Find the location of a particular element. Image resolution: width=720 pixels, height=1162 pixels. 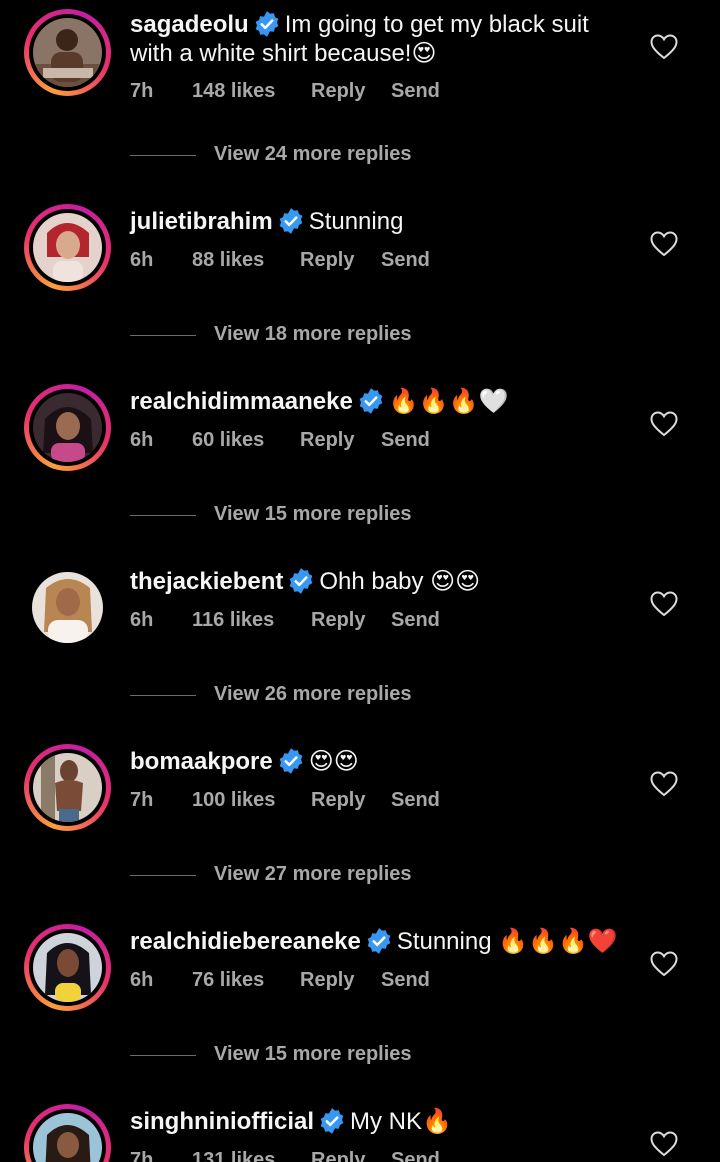

comment-body: realchidiebereaneke Stunning 🔥🔥🔥❤️ is located at coordinates (410, 941).